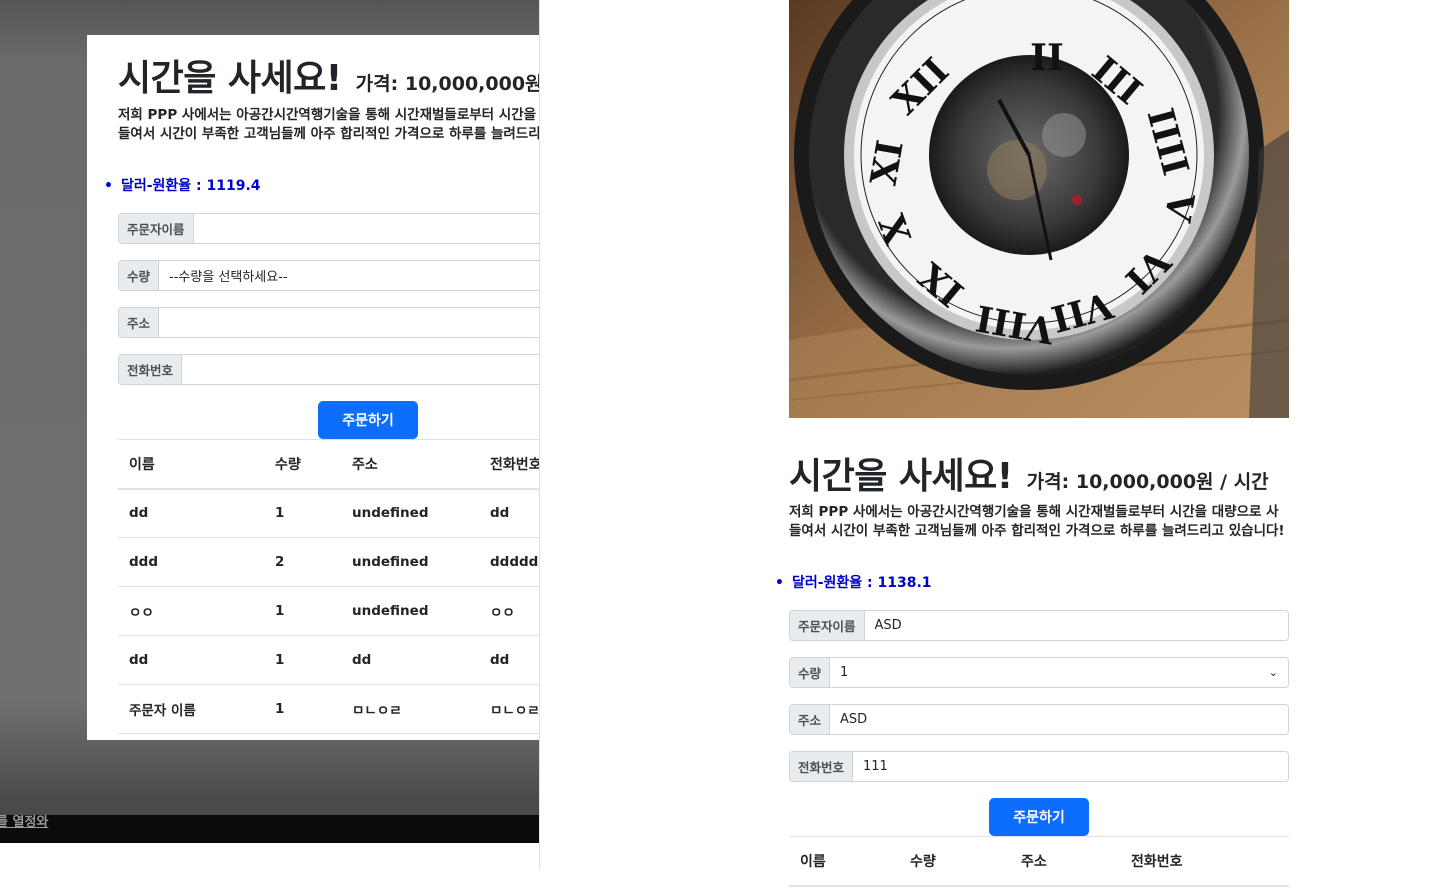  I want to click on table-row: dd 1 undefined dd, so click(328, 513).